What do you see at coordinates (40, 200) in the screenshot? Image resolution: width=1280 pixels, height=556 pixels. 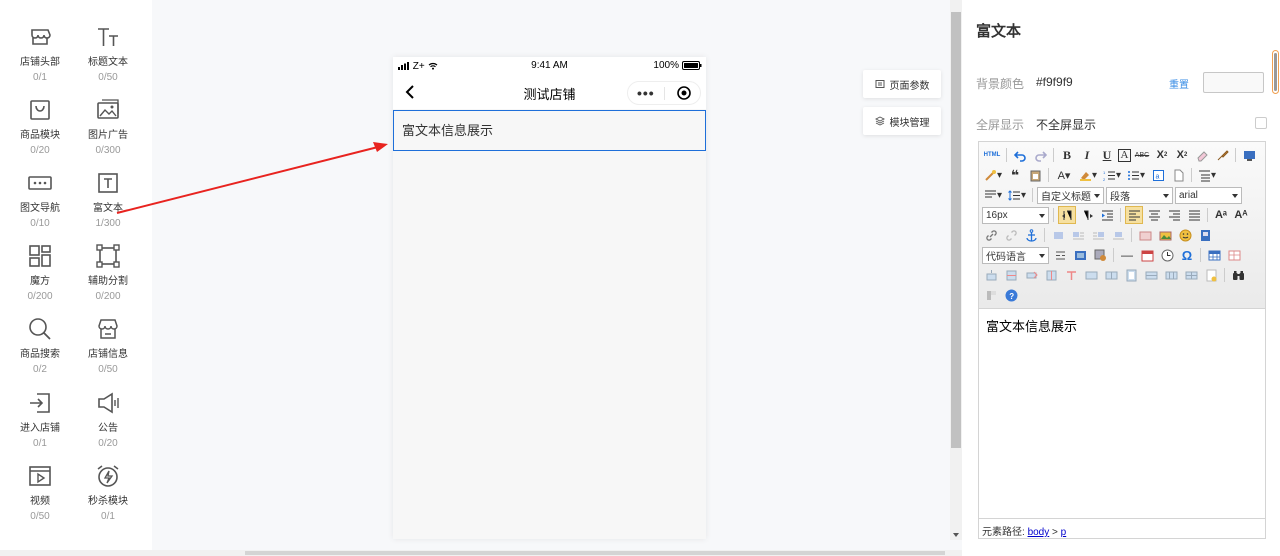 I see `component-image-nav: 图文导航 0/10` at bounding box center [40, 200].